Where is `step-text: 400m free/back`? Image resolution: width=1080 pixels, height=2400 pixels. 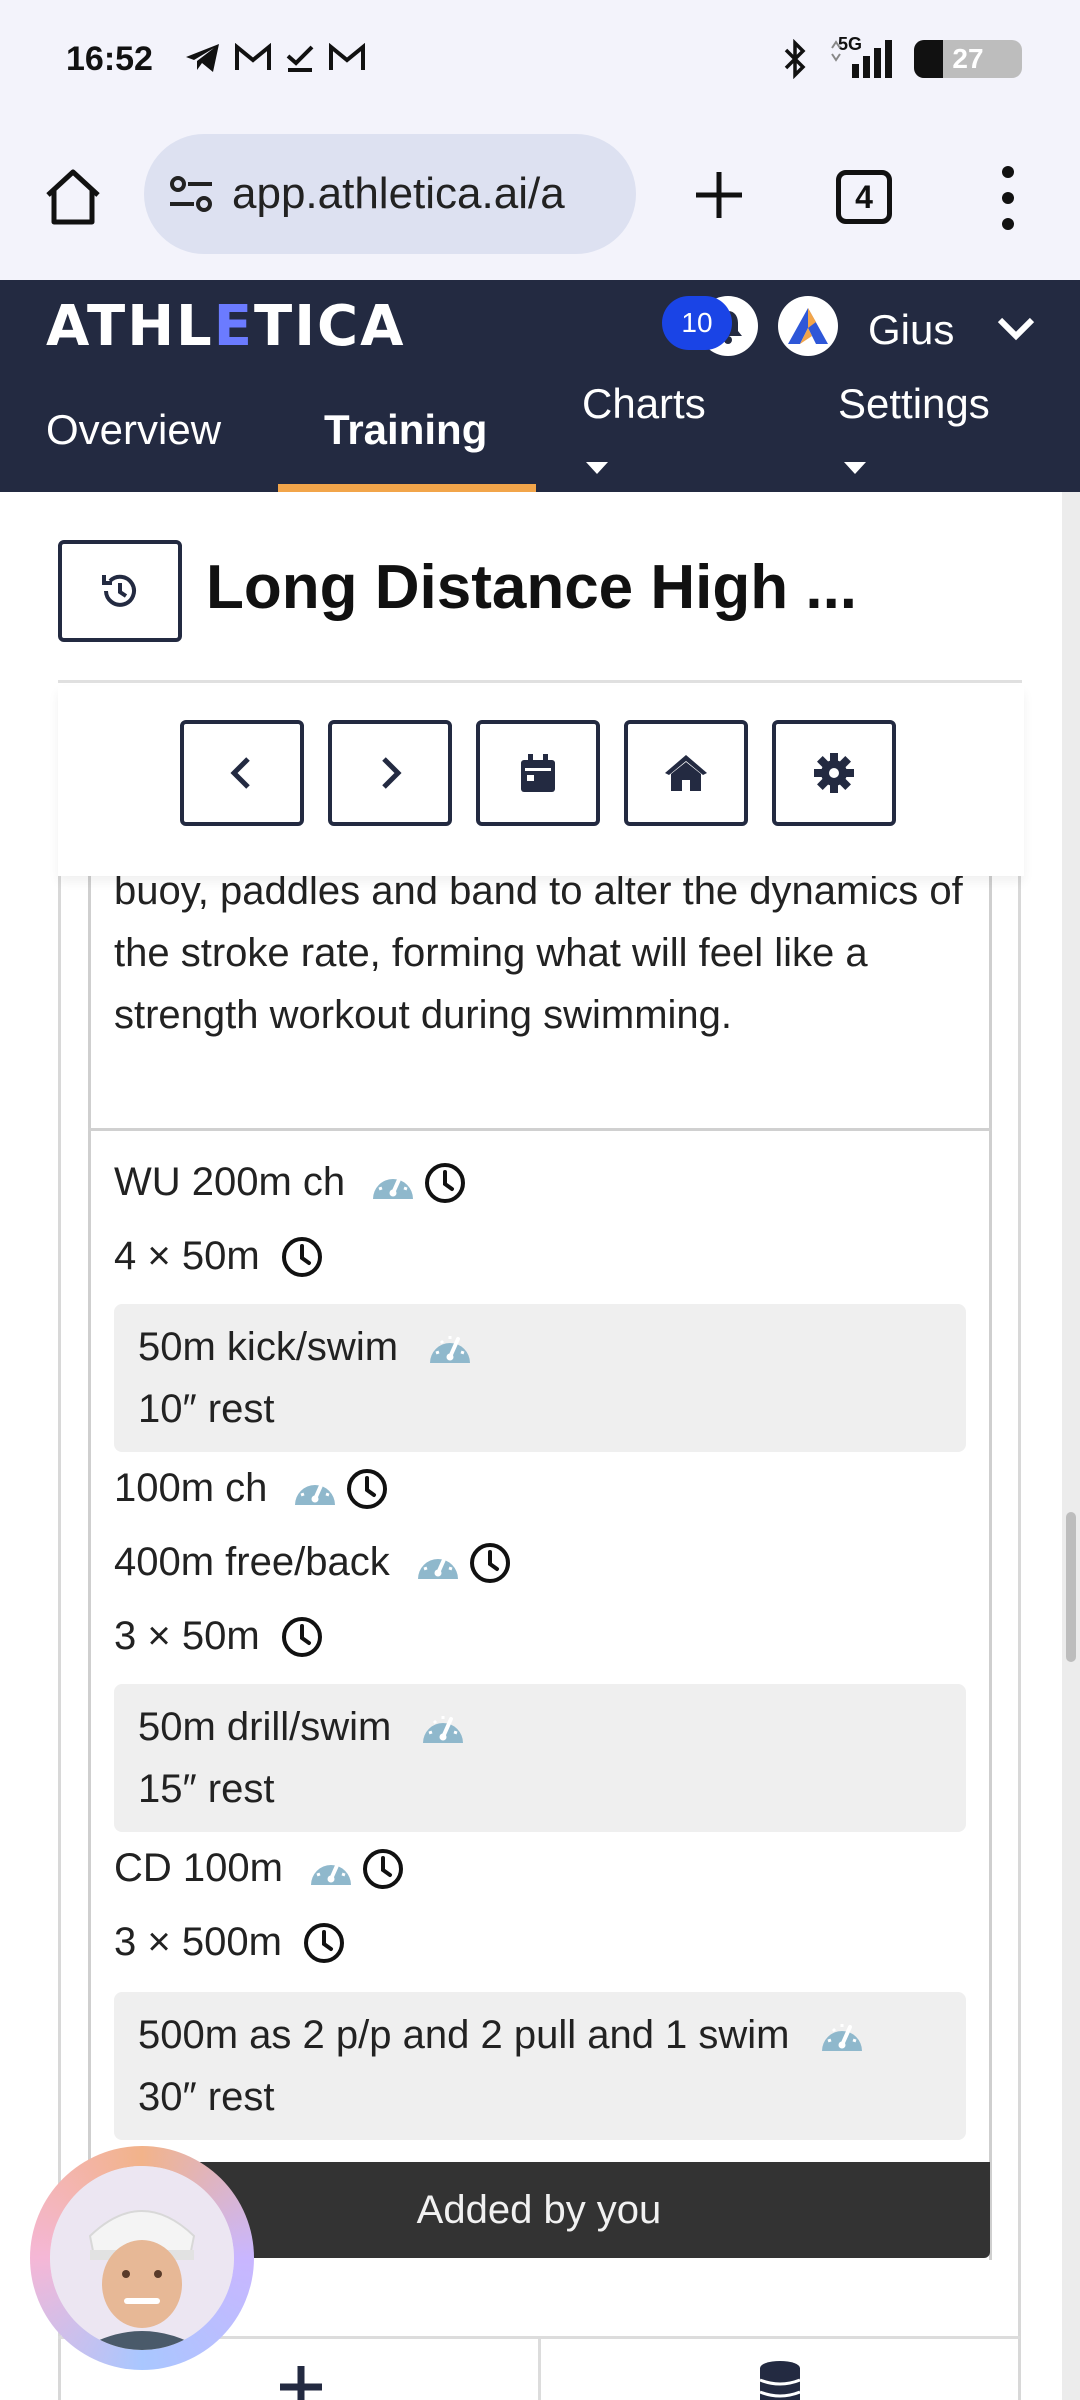
step-text: 400m free/back is located at coordinates (252, 1562).